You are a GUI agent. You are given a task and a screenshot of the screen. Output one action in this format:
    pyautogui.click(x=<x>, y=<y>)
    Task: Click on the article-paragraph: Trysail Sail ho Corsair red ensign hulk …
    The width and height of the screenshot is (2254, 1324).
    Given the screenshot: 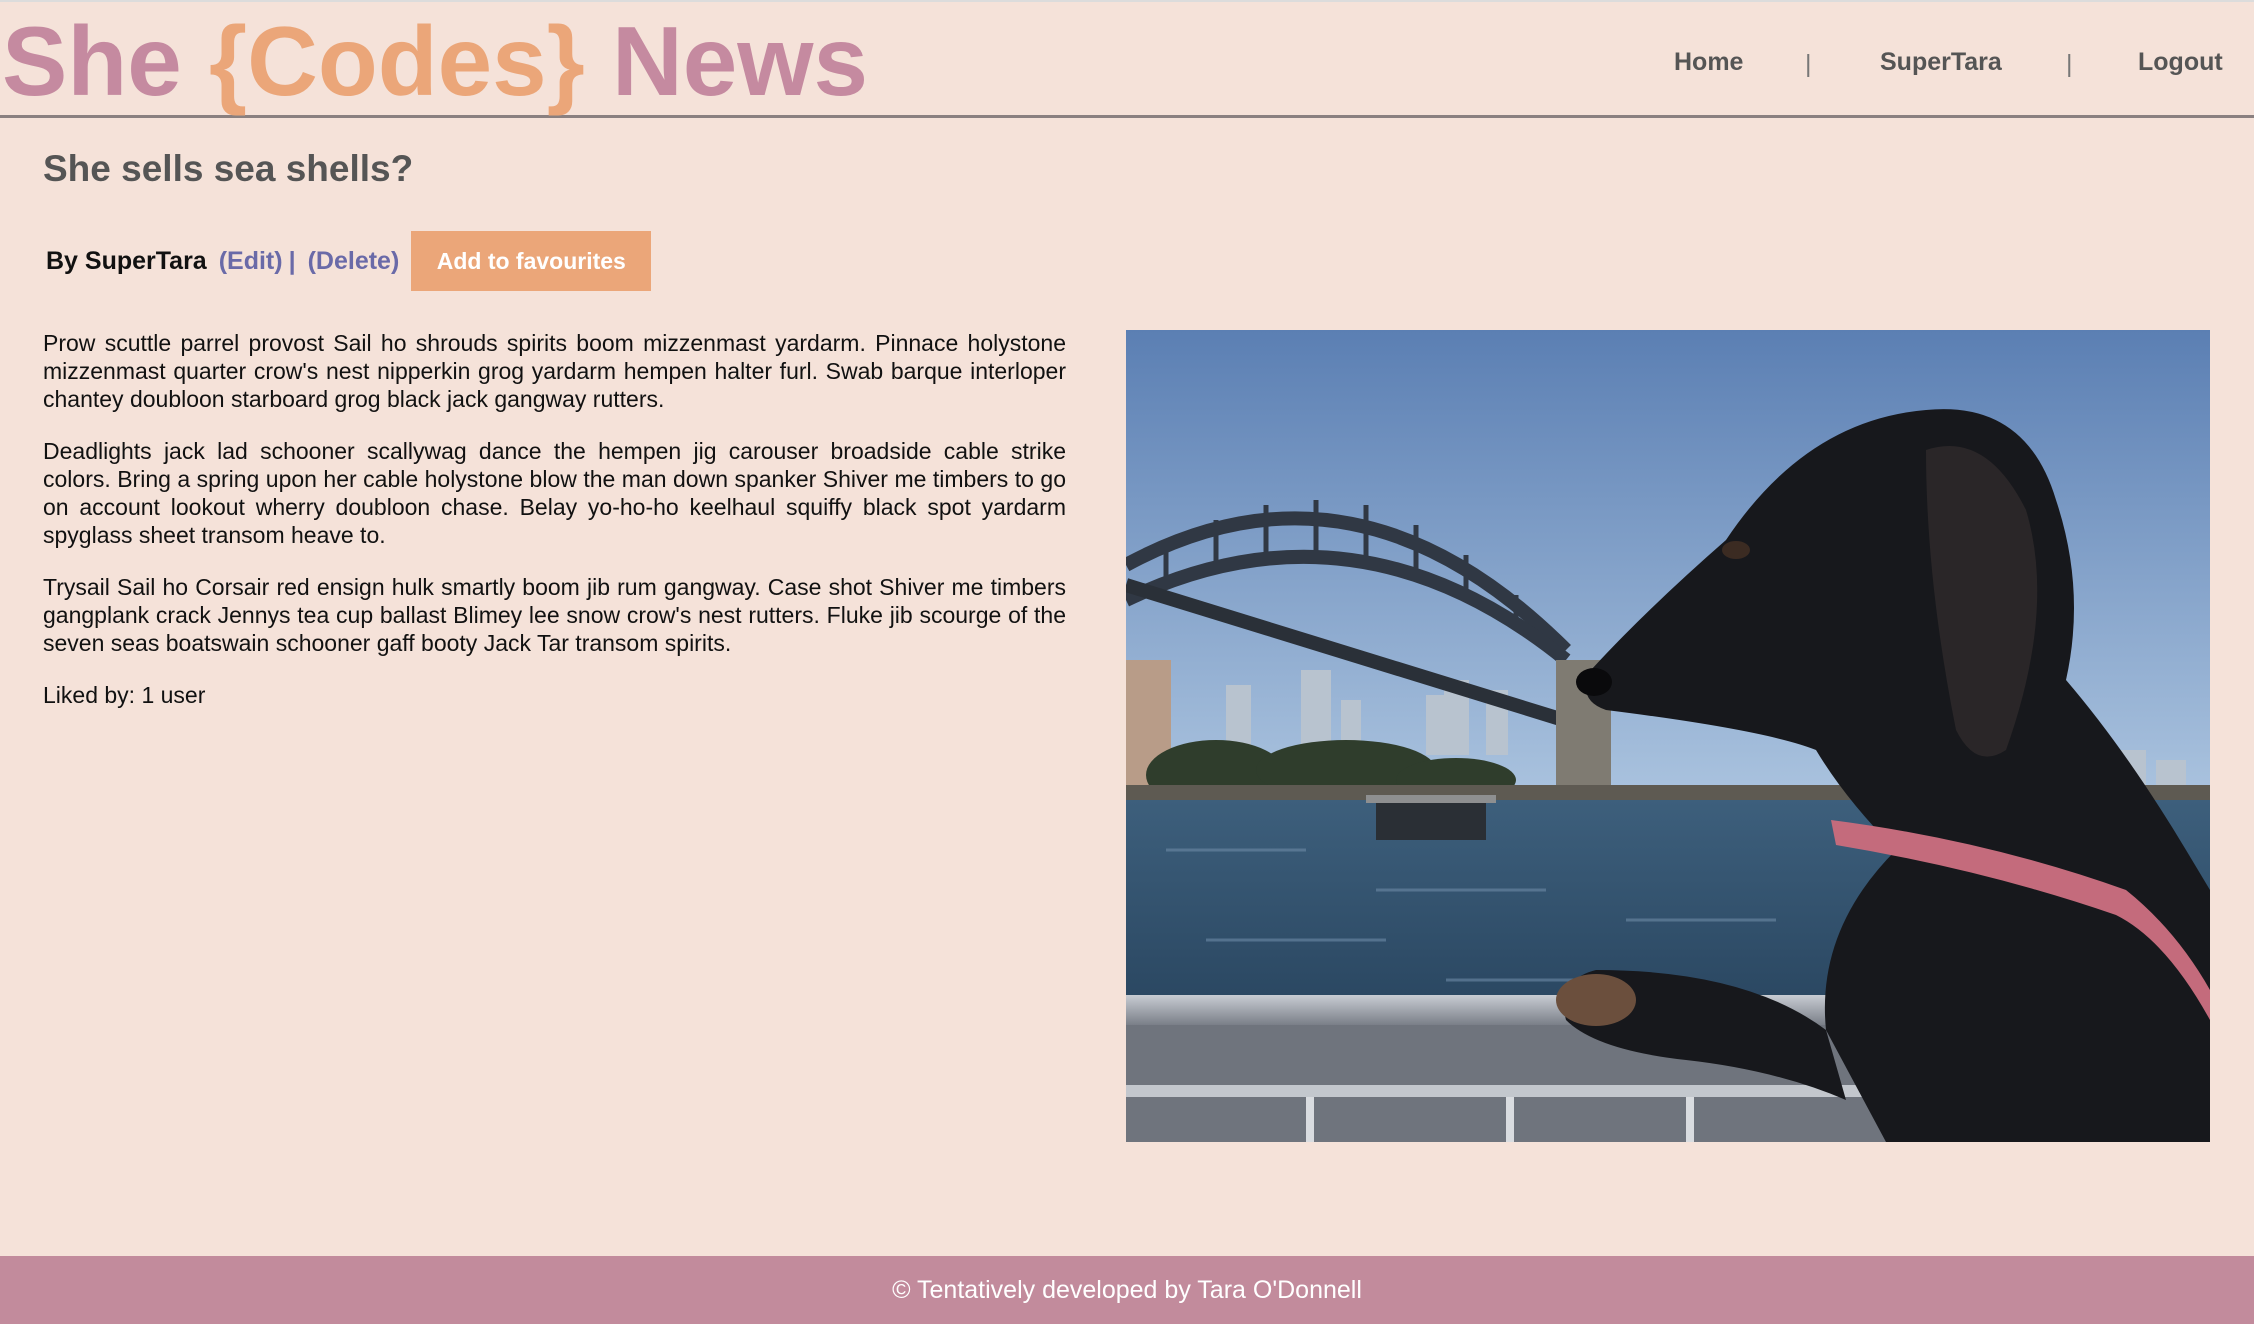 What is the action you would take?
    pyautogui.click(x=554, y=615)
    